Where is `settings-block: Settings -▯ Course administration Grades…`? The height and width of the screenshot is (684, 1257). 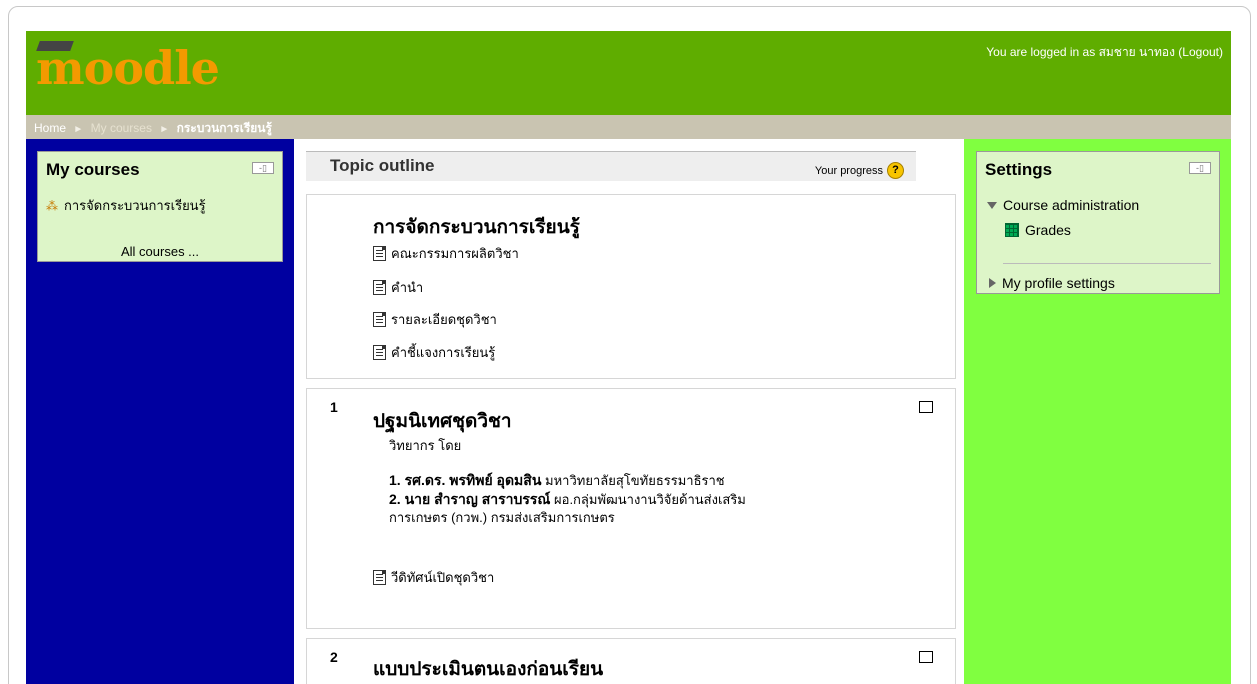
settings-block: Settings -▯ Course administration Grades… is located at coordinates (1098, 222).